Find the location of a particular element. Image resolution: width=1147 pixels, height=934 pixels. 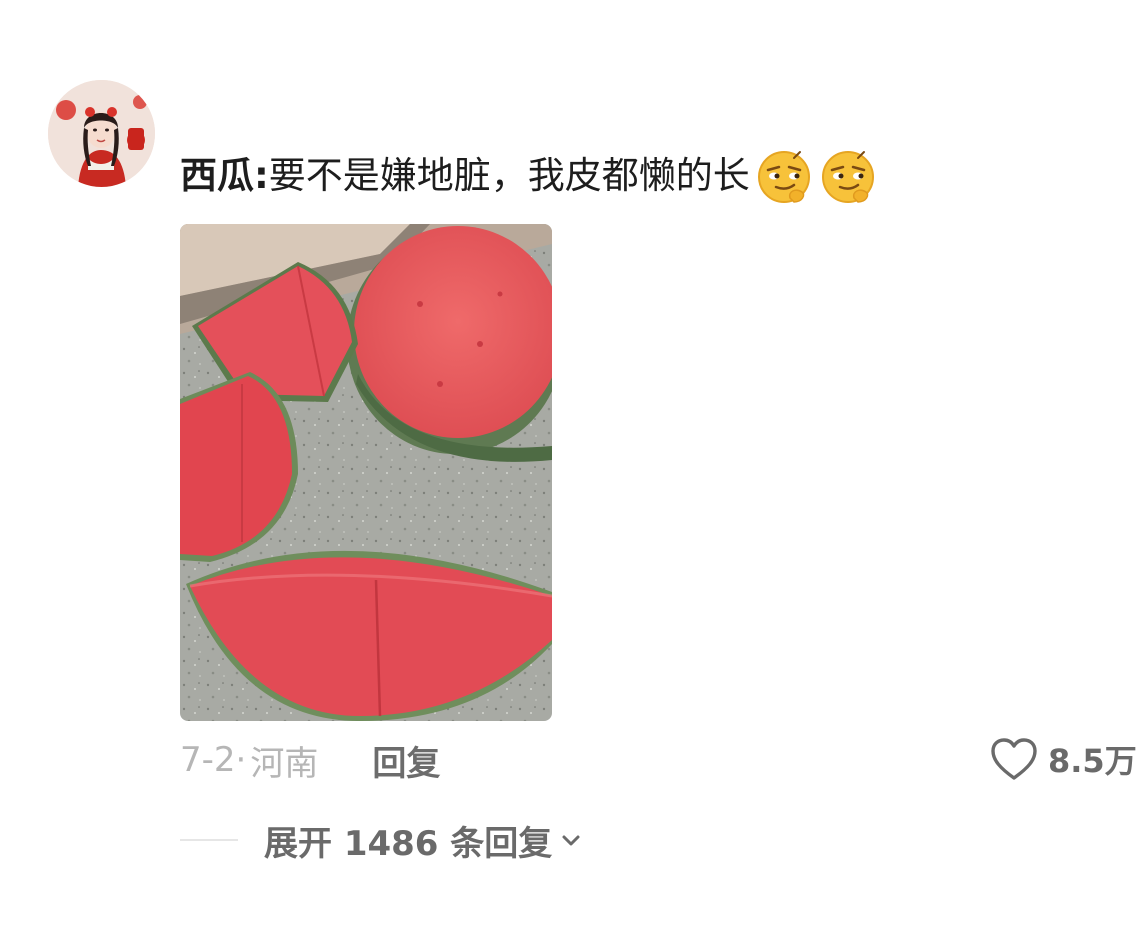

like-button: 8.5万 is located at coordinates (1063, 759).